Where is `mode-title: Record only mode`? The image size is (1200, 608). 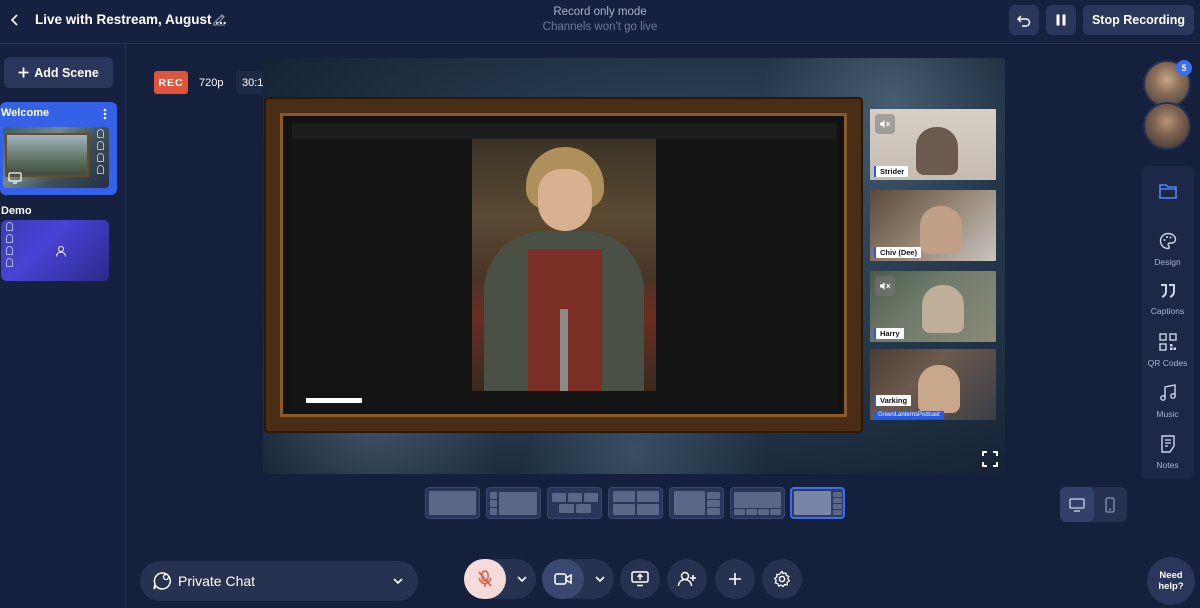 mode-title: Record only mode is located at coordinates (600, 12).